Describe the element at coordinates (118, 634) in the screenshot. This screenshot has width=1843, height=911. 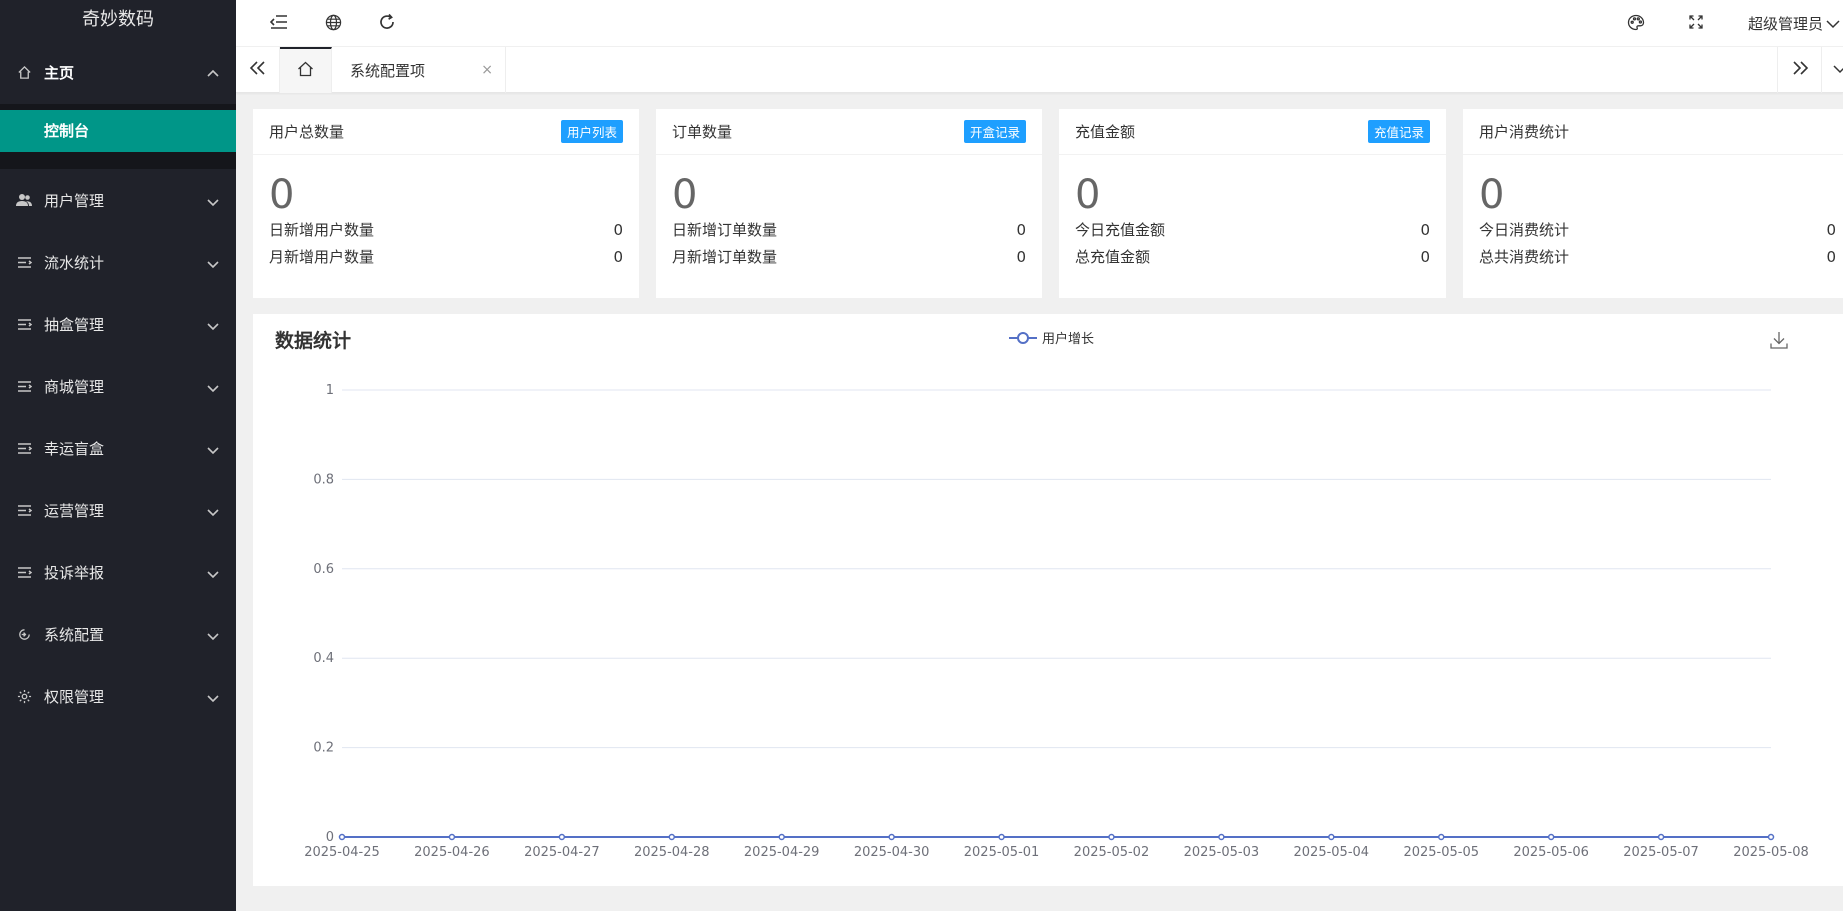
I see `sidebar-item-system-config: 系统配置` at that location.